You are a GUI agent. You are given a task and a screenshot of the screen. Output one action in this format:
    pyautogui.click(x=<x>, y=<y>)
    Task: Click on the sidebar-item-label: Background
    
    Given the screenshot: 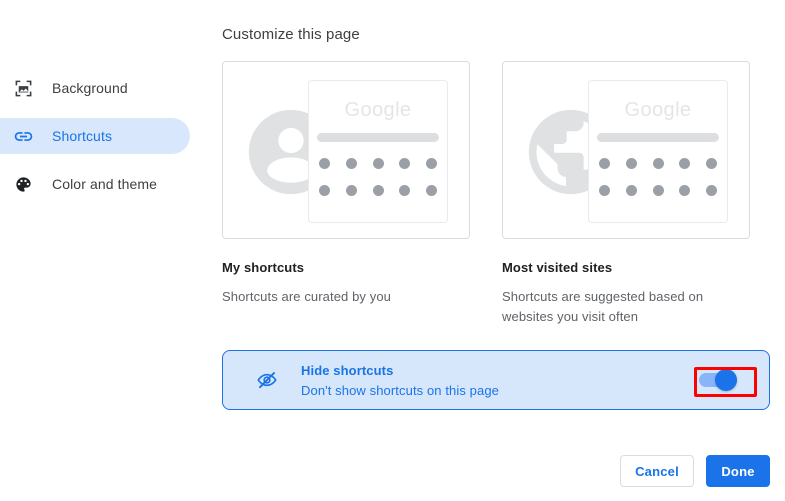 What is the action you would take?
    pyautogui.click(x=90, y=88)
    